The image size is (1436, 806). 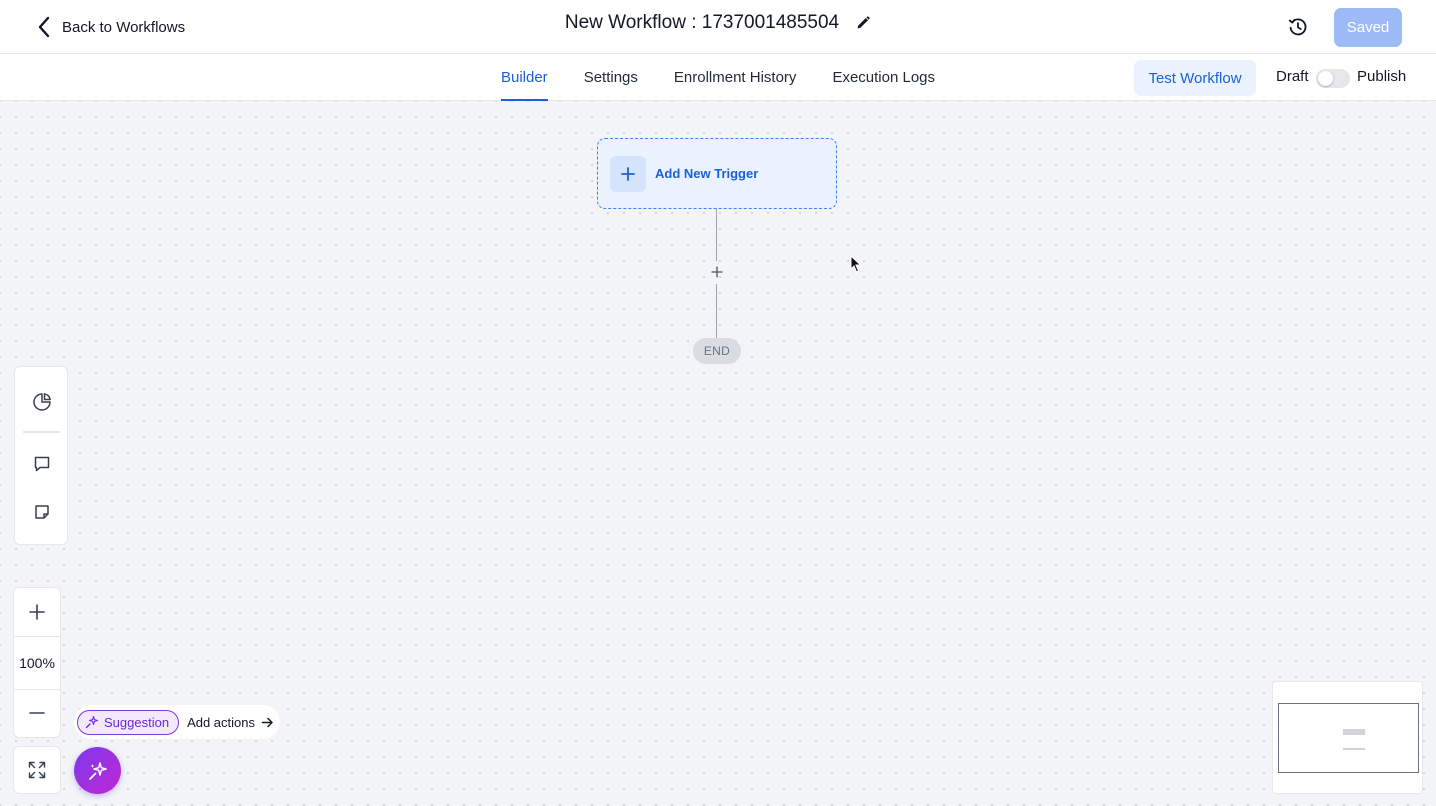 I want to click on history-clock-icon, so click(x=1297, y=27).